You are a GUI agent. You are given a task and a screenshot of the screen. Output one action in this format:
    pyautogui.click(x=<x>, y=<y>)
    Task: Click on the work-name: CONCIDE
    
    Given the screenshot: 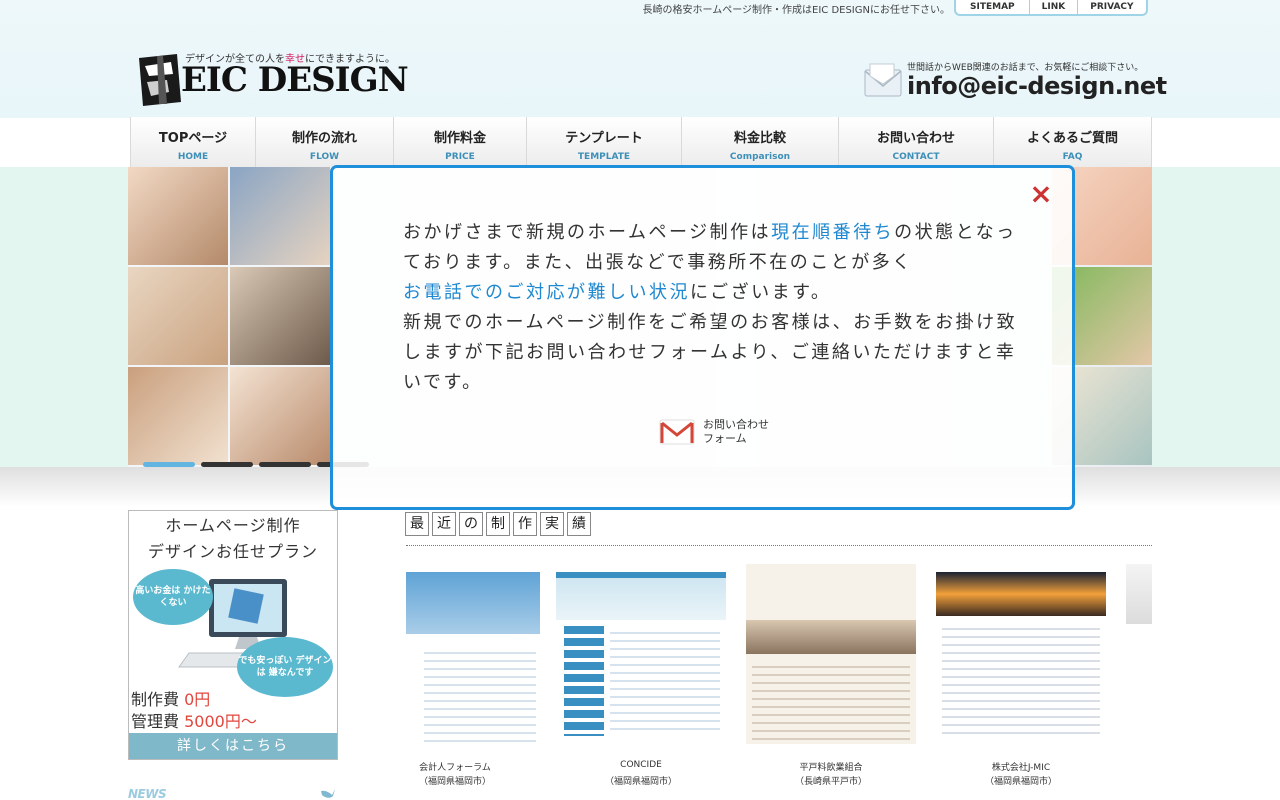 What is the action you would take?
    pyautogui.click(x=641, y=765)
    